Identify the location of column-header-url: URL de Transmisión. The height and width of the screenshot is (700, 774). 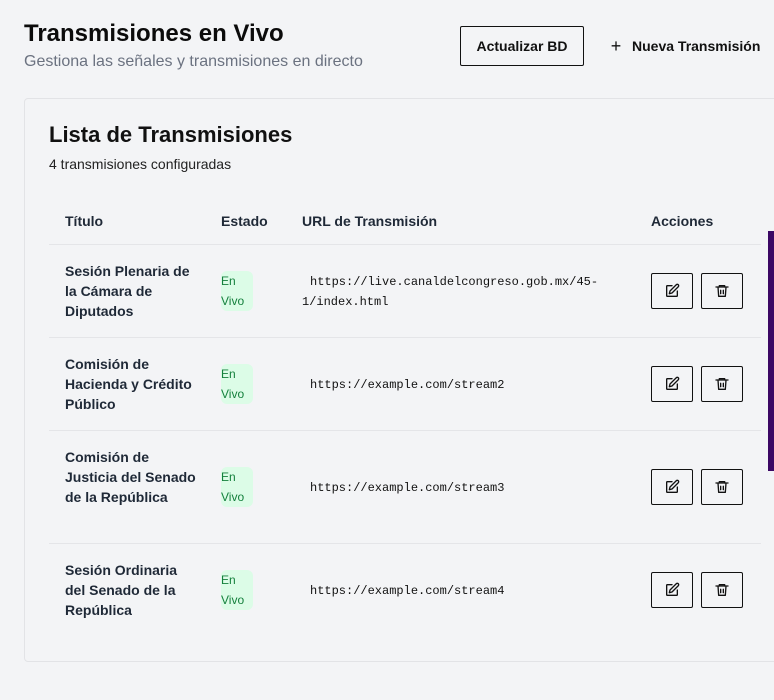
(370, 221).